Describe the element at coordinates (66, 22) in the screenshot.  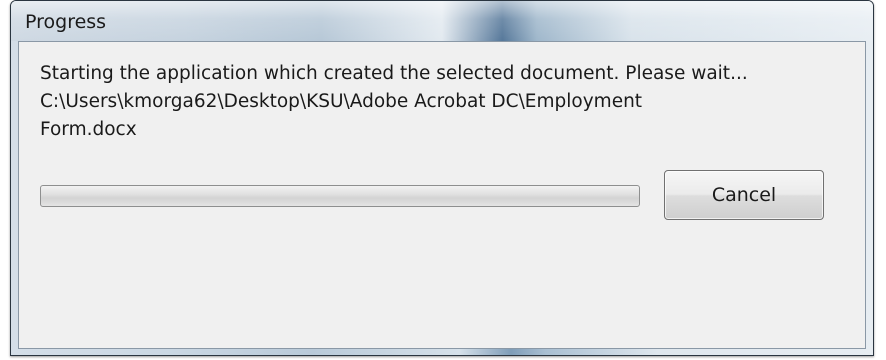
I see `dialog-title: Progress` at that location.